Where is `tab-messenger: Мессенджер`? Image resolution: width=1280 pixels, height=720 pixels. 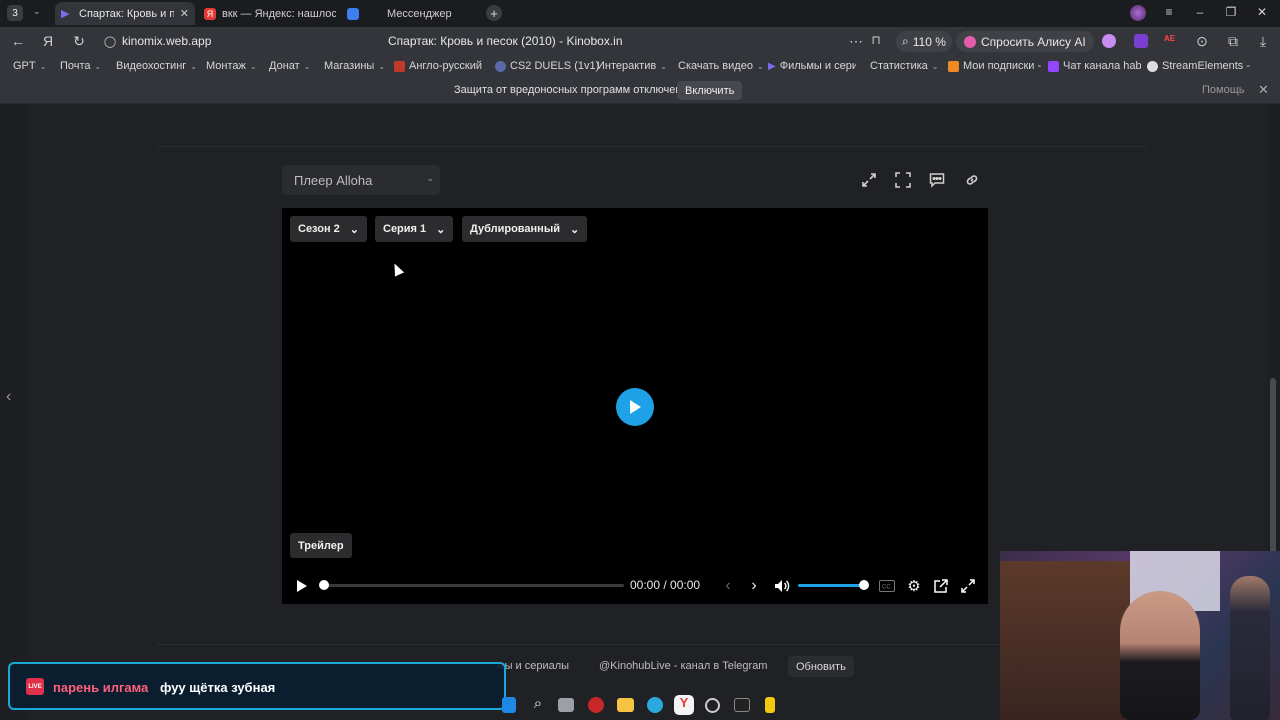 tab-messenger: Мессенджер is located at coordinates (411, 13).